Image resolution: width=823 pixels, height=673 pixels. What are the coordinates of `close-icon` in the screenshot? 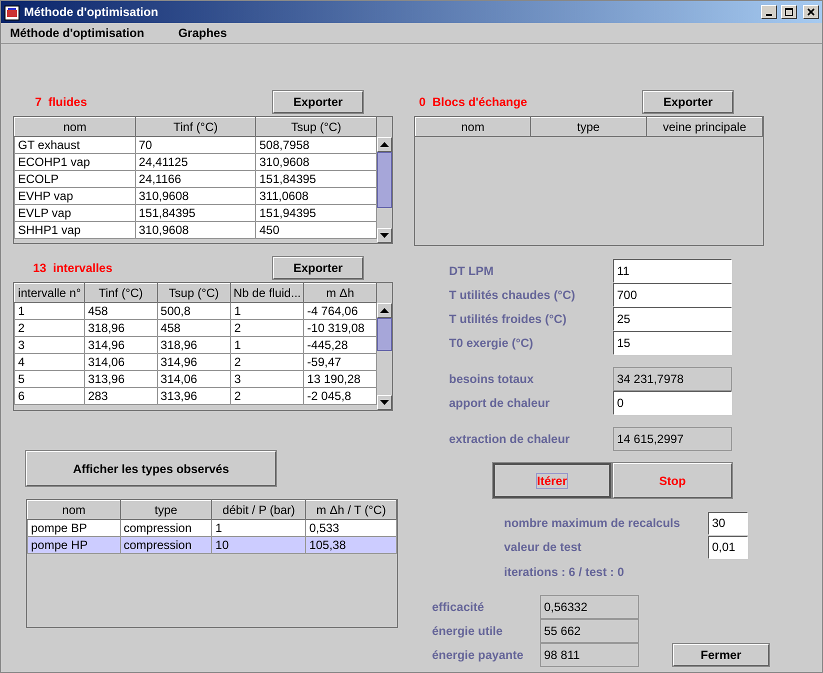 It's located at (811, 12).